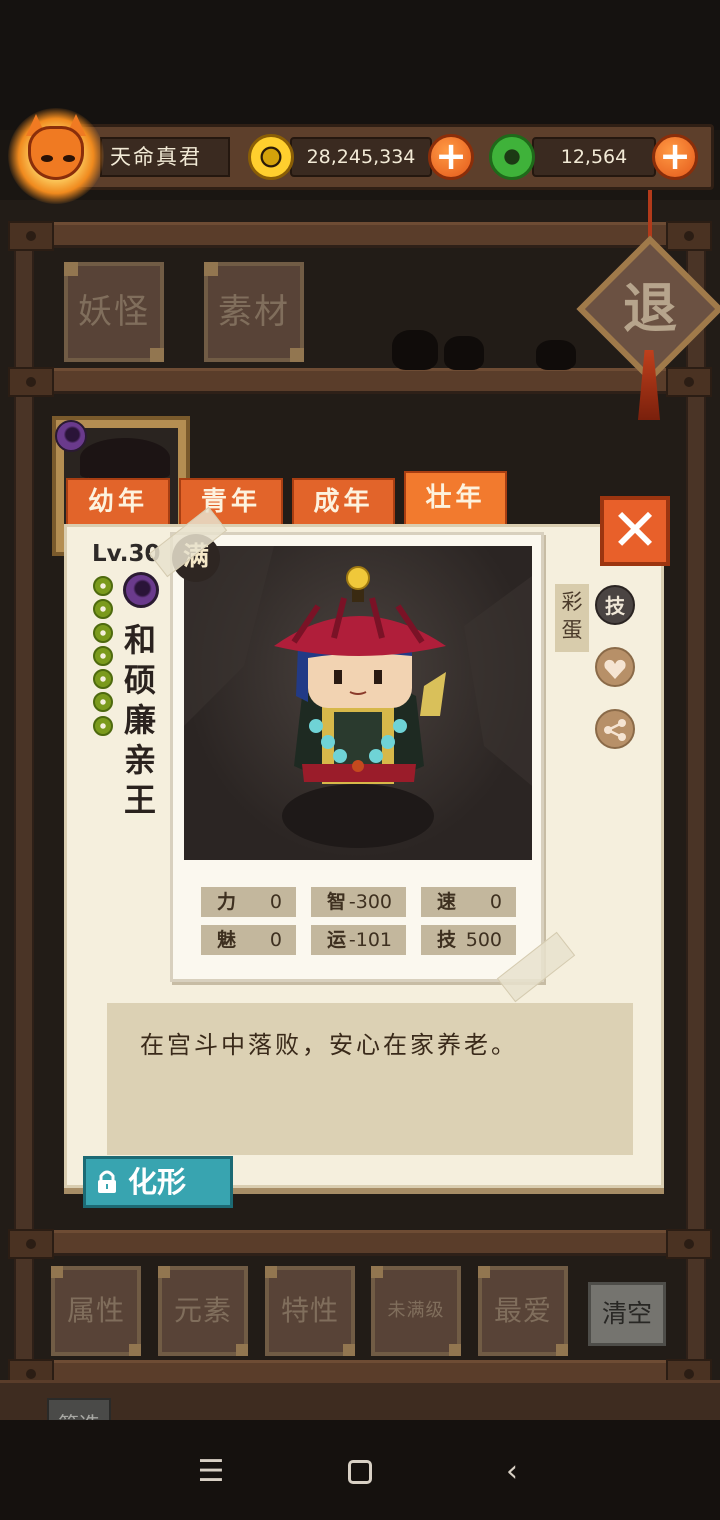 The image size is (720, 1520). I want to click on filter-element: 元素, so click(203, 1311).